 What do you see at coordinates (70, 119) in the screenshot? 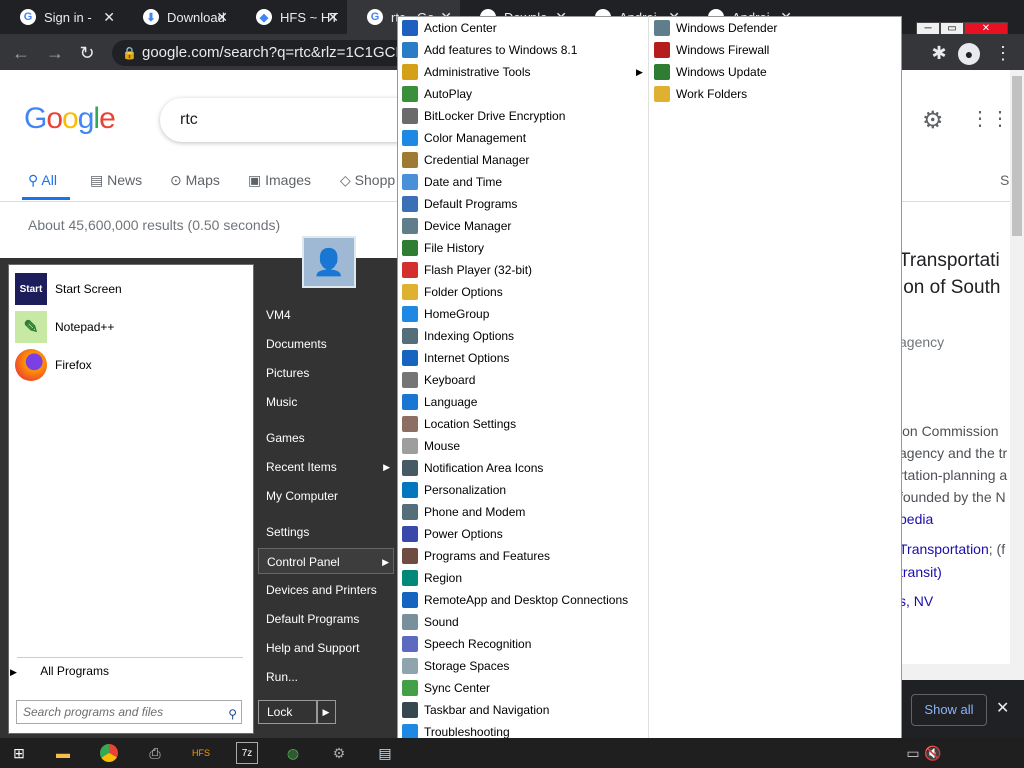
I see `google-logo: Google` at bounding box center [70, 119].